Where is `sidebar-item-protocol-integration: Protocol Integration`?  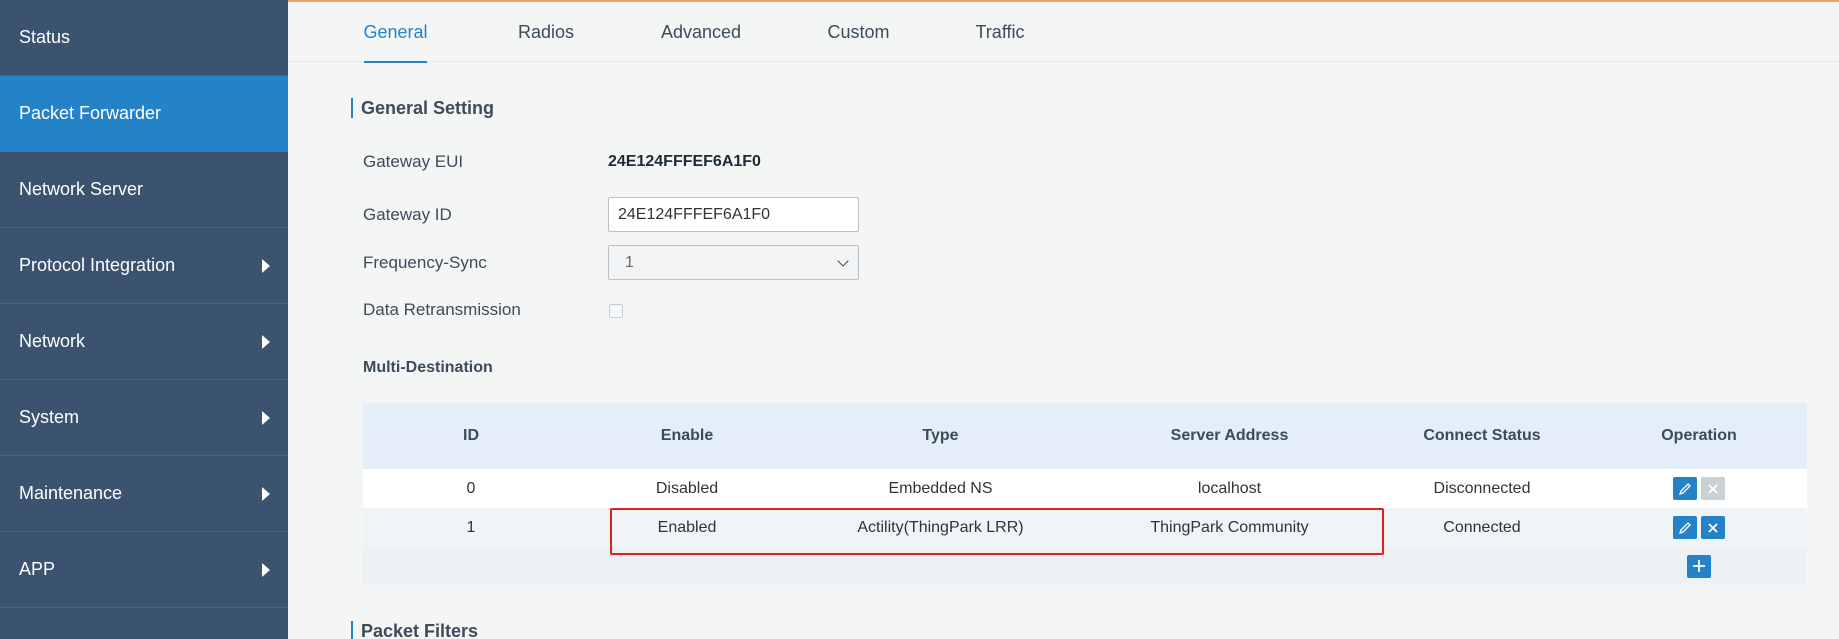
sidebar-item-protocol-integration: Protocol Integration is located at coordinates (144, 266).